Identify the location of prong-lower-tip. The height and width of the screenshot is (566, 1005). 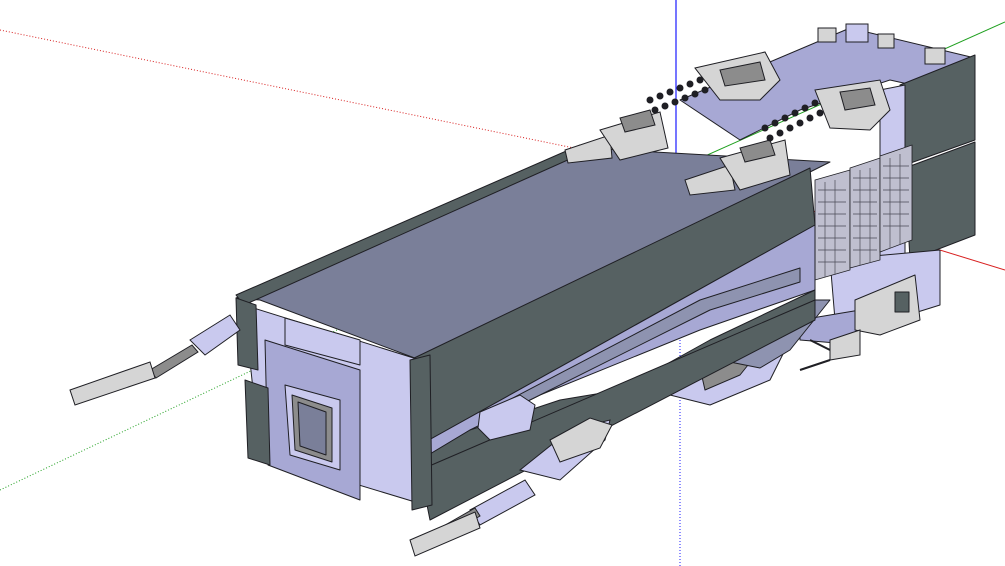
(445, 534).